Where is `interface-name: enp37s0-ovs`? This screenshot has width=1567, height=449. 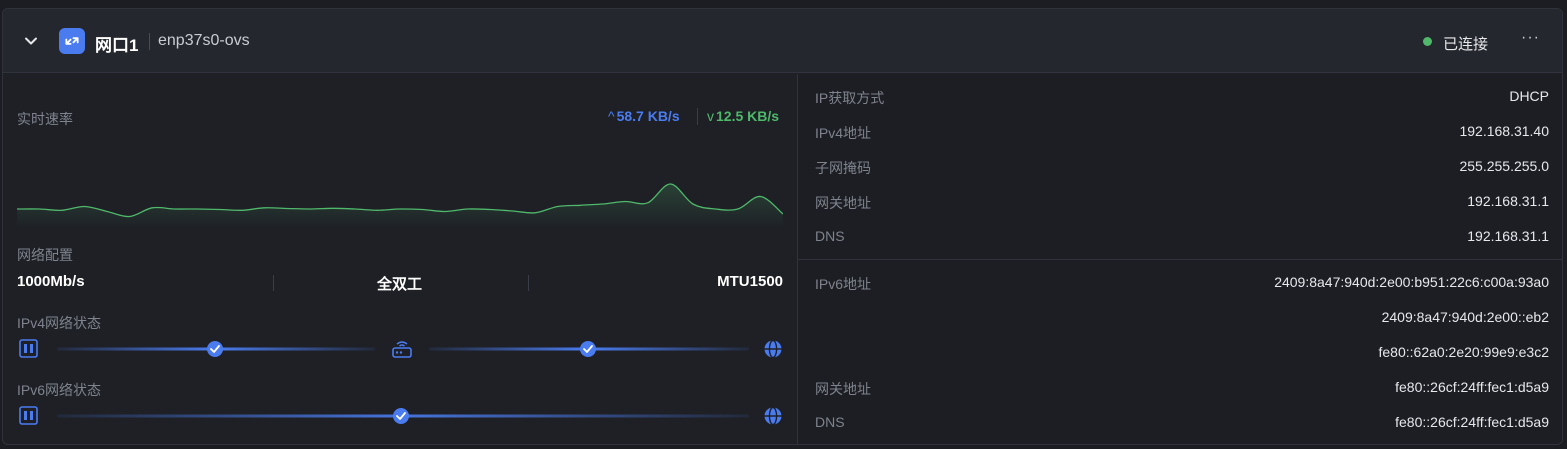 interface-name: enp37s0-ovs is located at coordinates (204, 40).